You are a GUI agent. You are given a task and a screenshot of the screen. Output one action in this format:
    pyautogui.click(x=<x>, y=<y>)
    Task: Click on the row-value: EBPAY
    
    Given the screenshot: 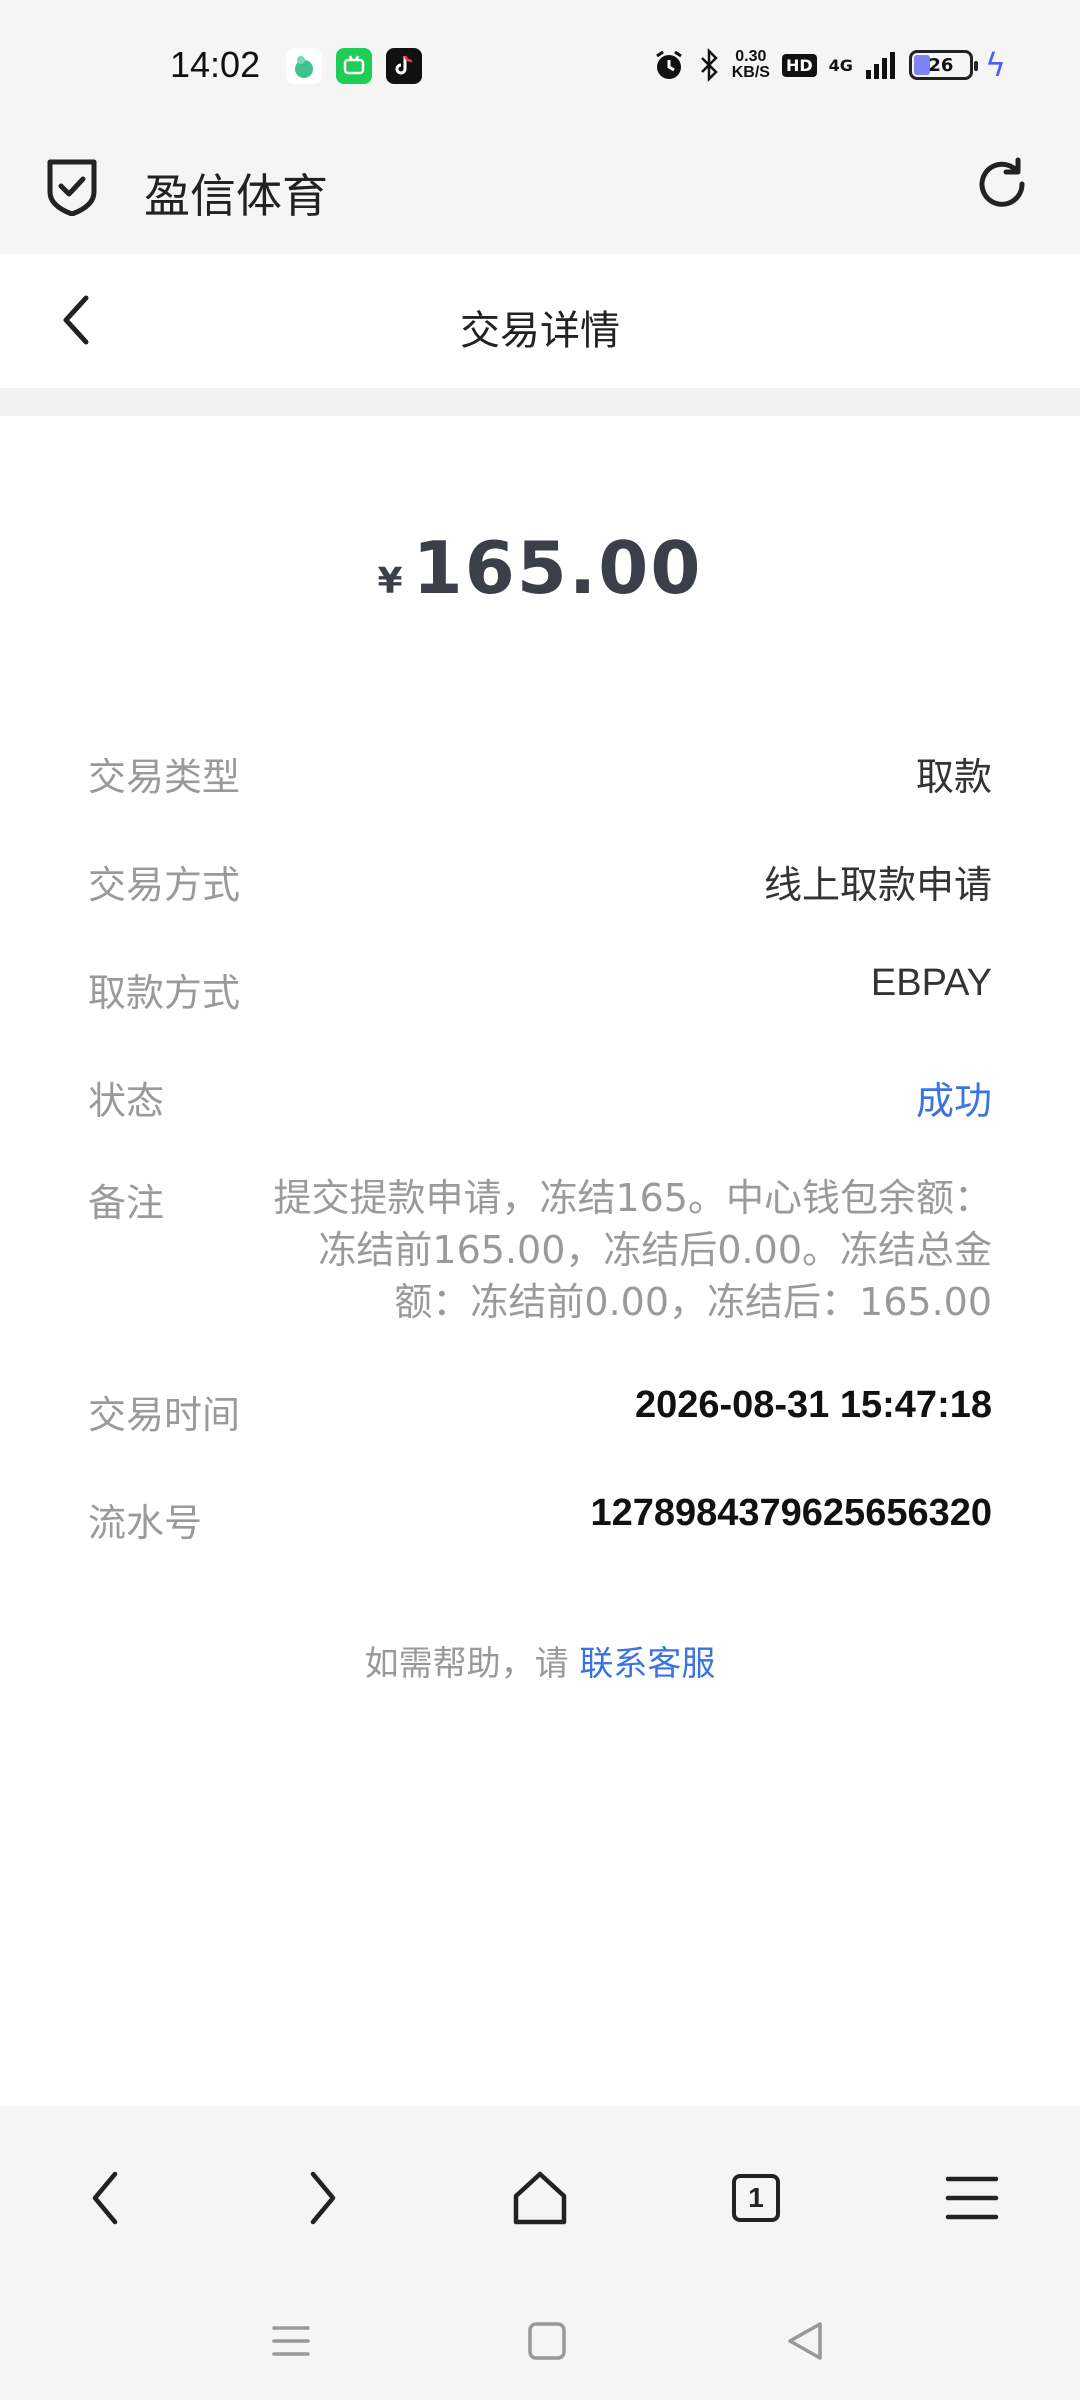 What is the action you would take?
    pyautogui.click(x=931, y=983)
    